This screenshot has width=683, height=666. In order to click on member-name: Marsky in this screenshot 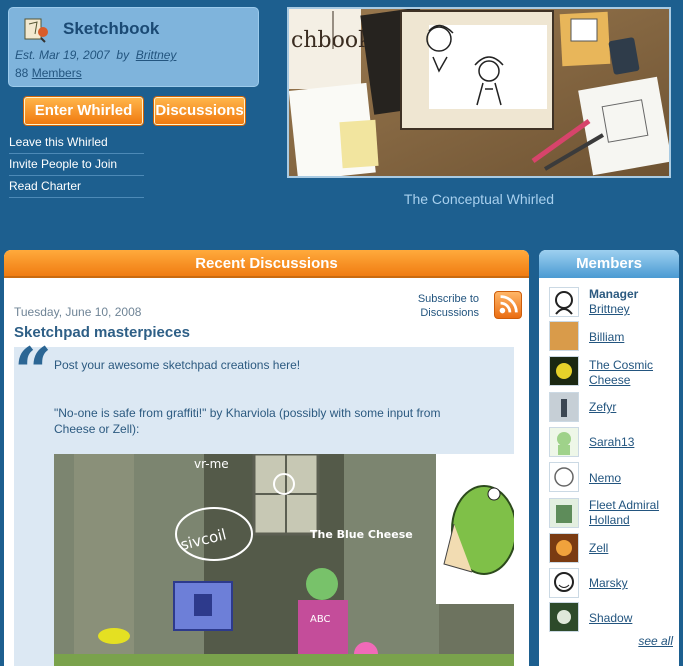, I will do `click(634, 583)`.